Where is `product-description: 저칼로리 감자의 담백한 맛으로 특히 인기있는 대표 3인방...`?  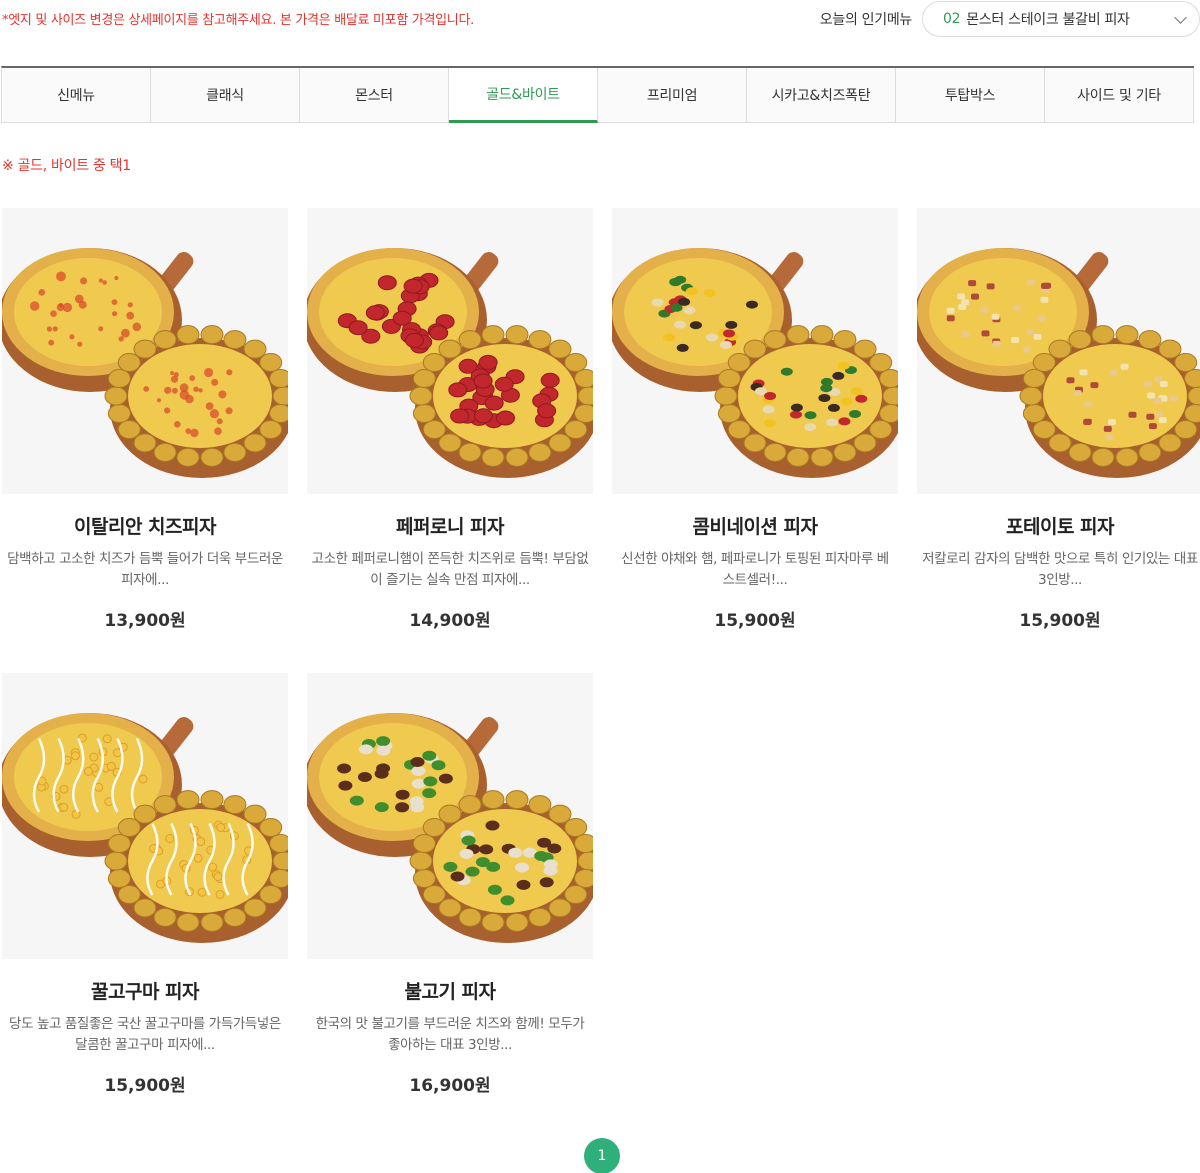
product-description: 저칼로리 감자의 담백한 맛으로 특히 인기있는 대표 3인방... is located at coordinates (1060, 569).